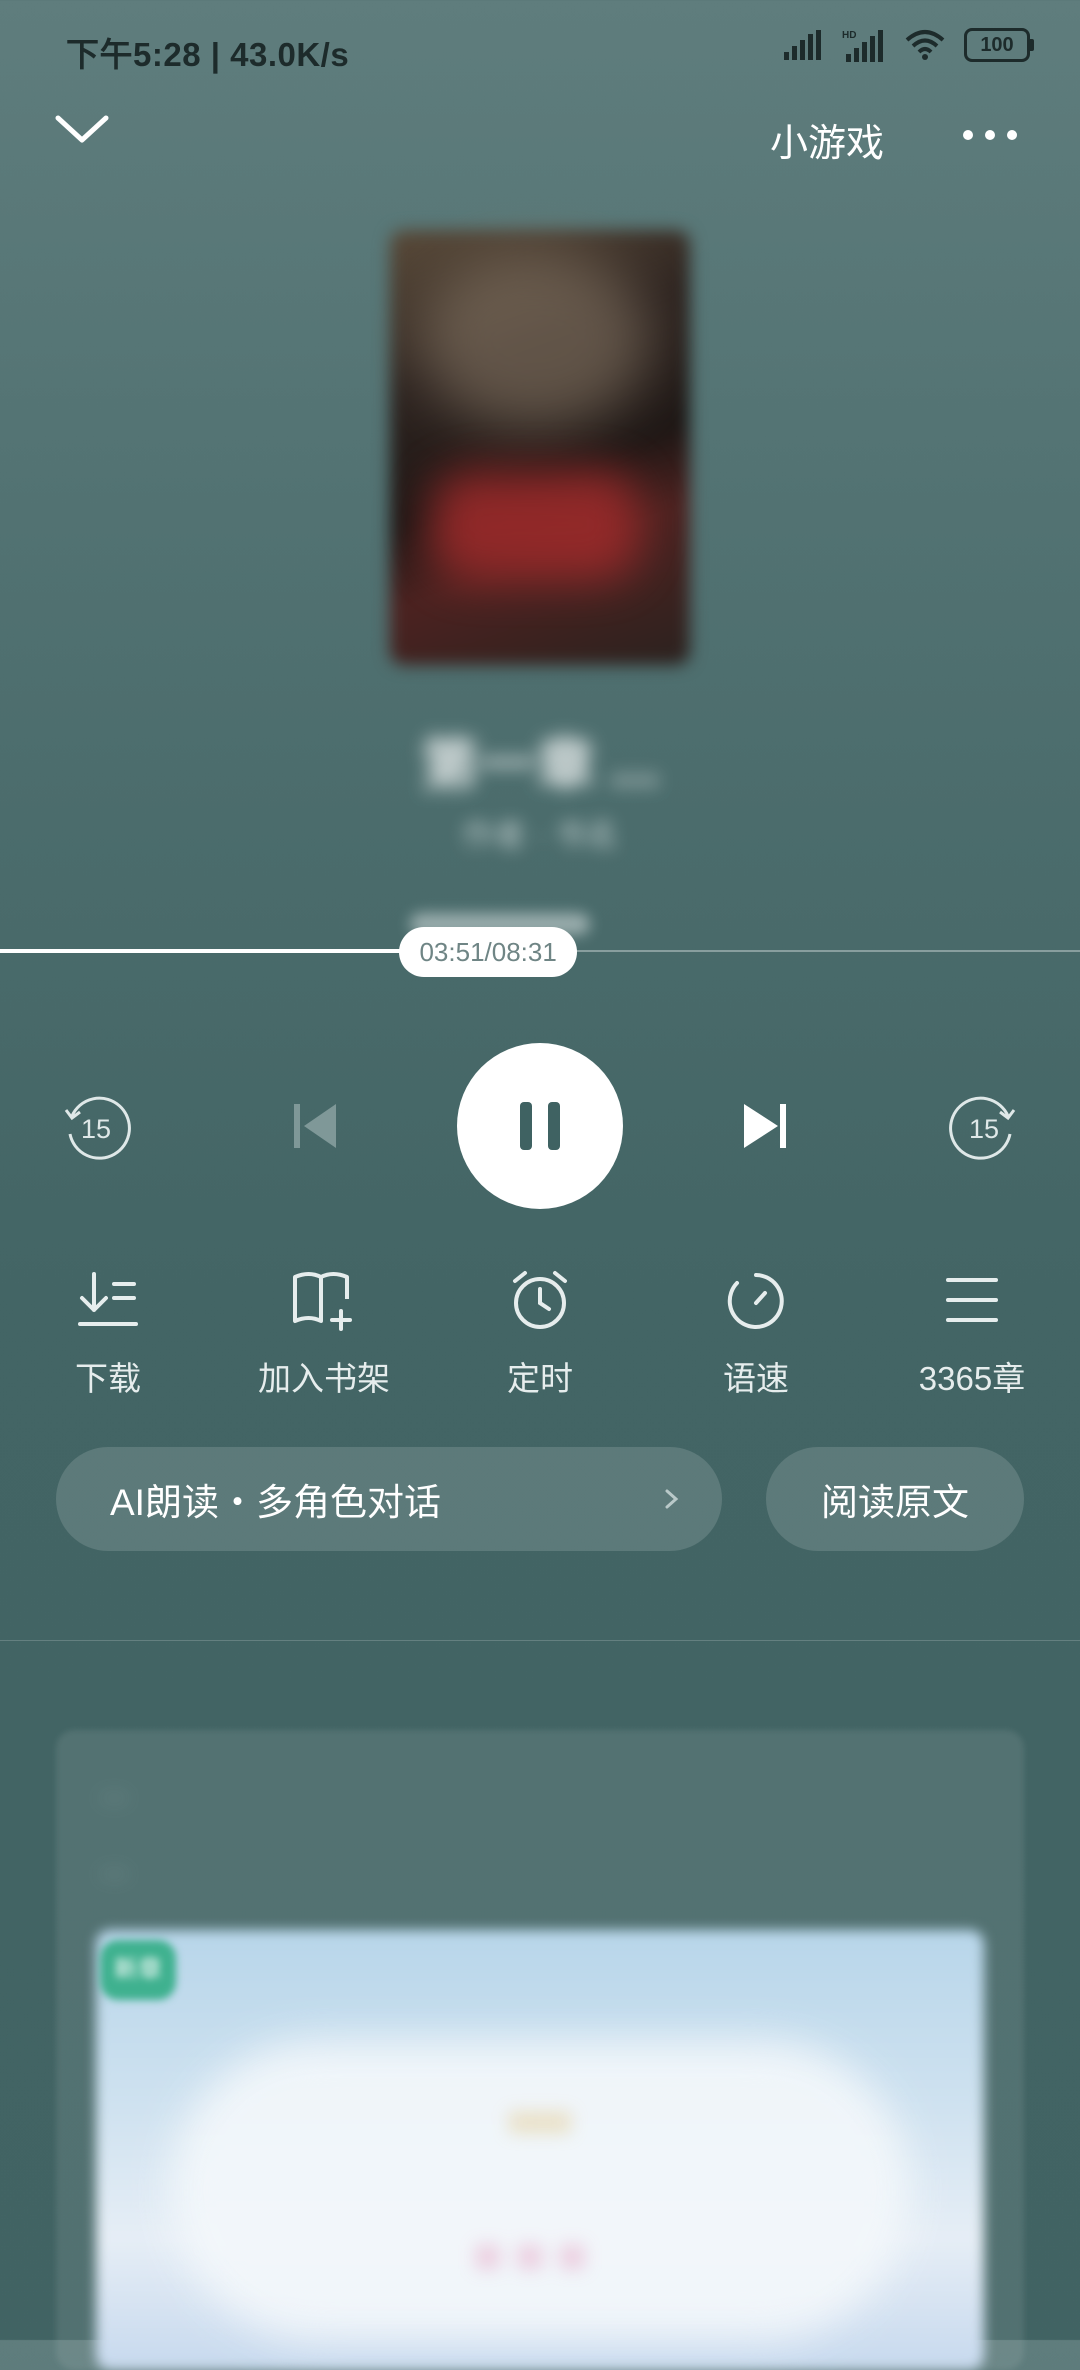 The image size is (1080, 2370). Describe the element at coordinates (540, 835) in the screenshot. I see `book-meta: 作者 · 书名` at that location.